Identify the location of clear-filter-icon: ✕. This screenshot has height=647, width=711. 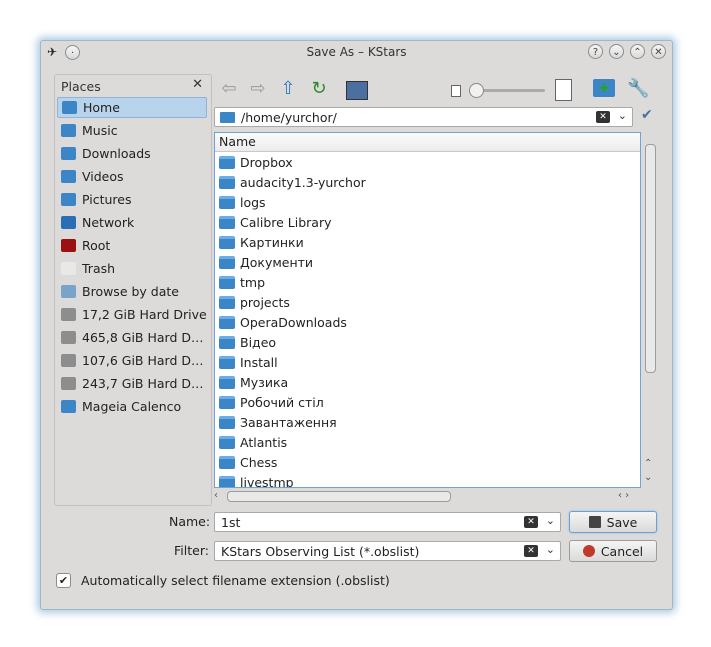
(531, 551).